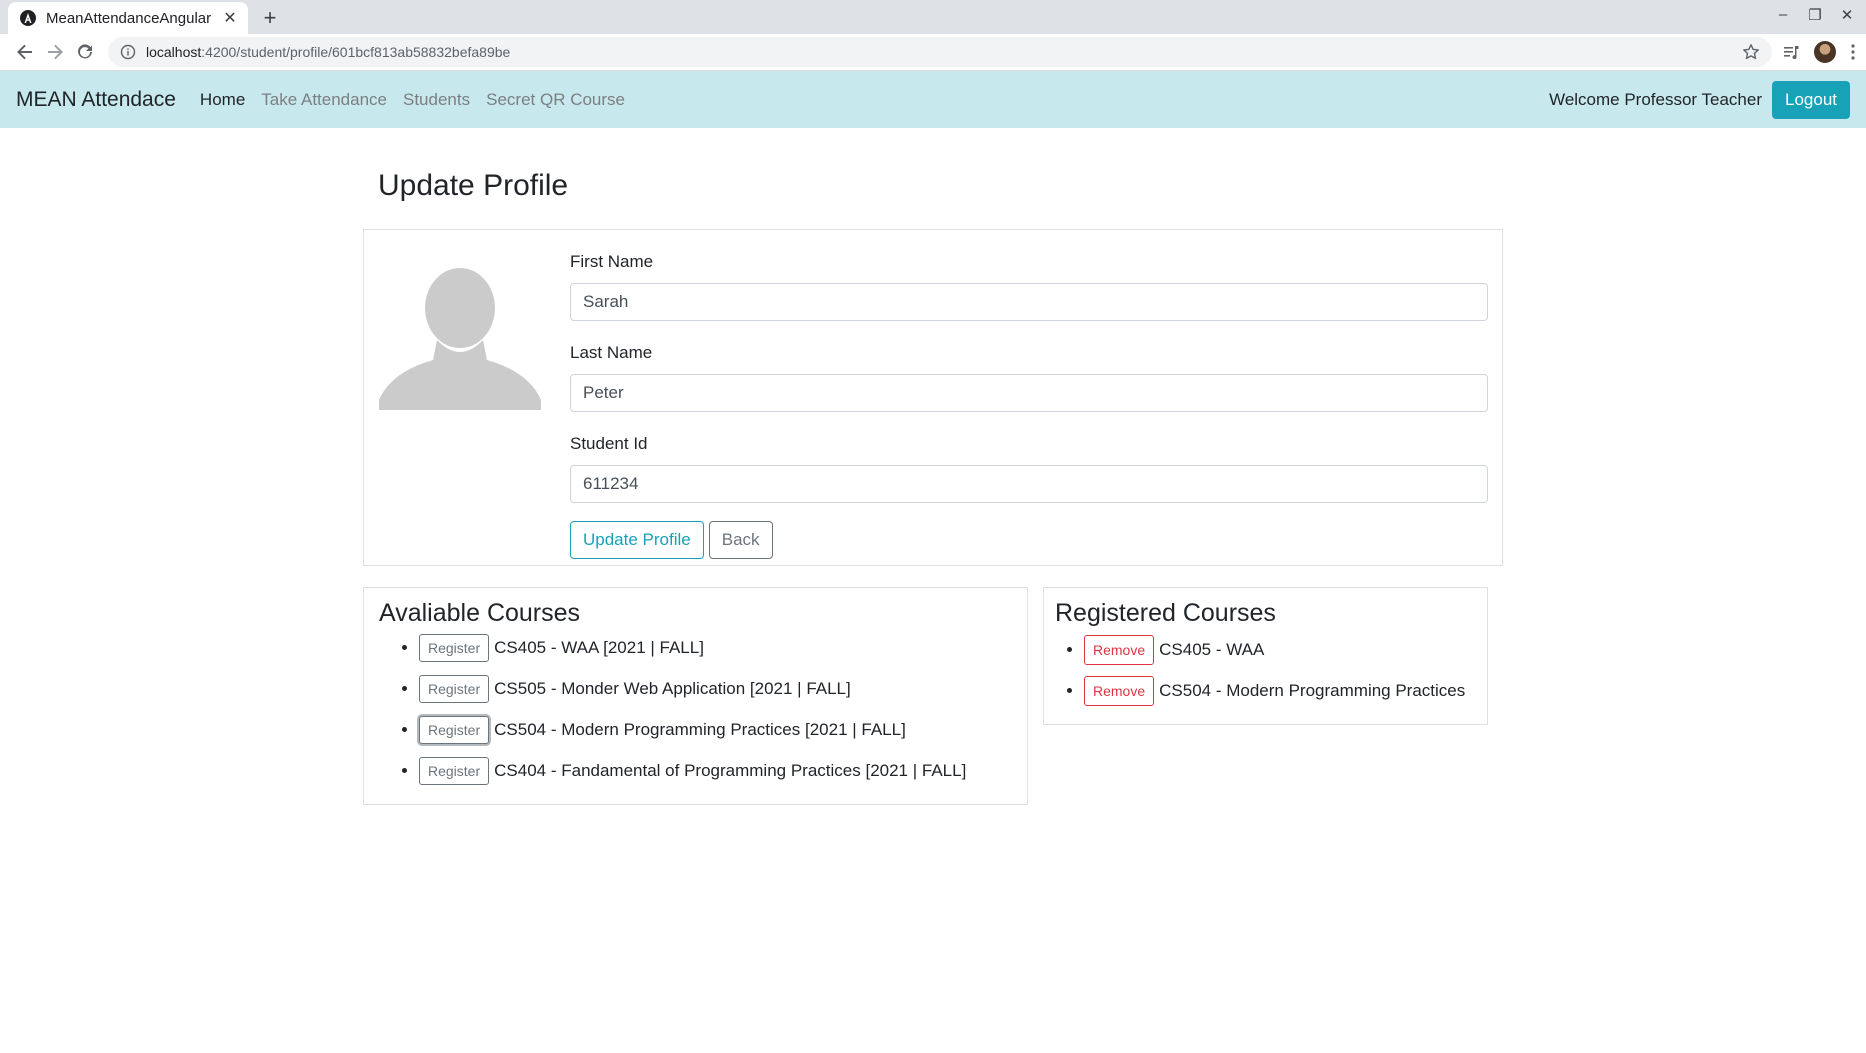 This screenshot has width=1866, height=1053. Describe the element at coordinates (611, 352) in the screenshot. I see `last-name-label: Last Name` at that location.